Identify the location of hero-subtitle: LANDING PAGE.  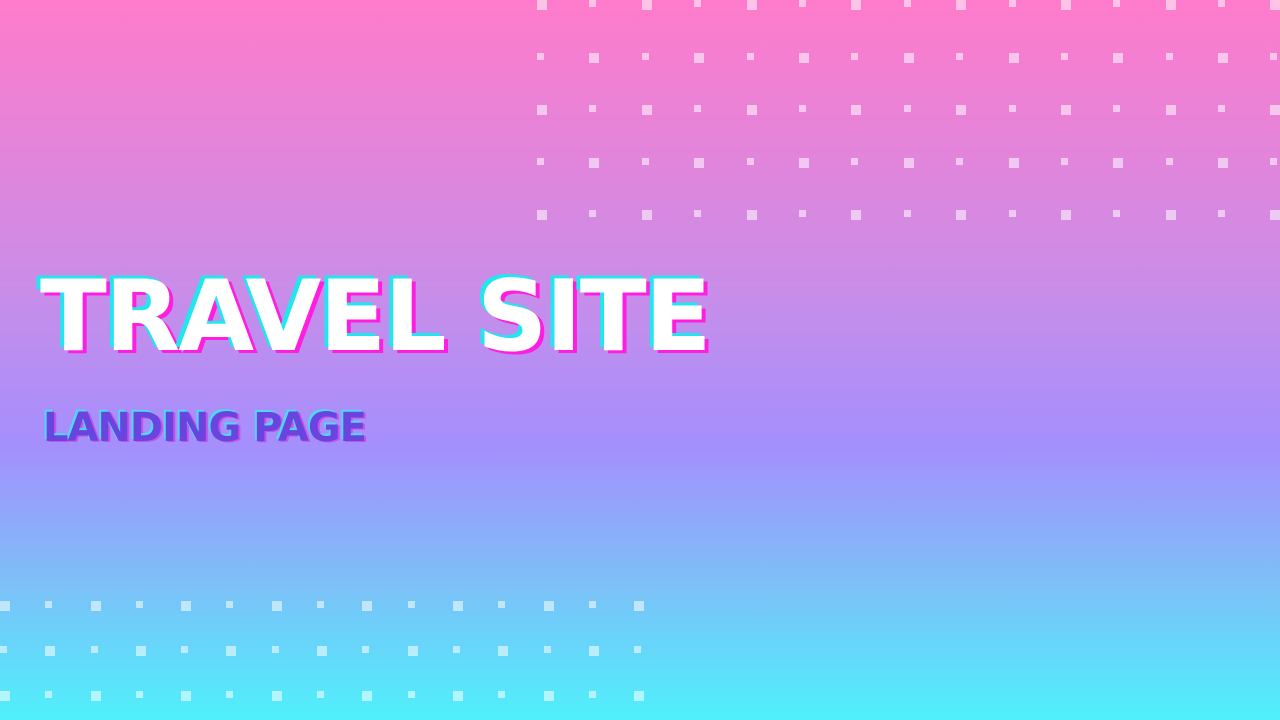
(205, 428).